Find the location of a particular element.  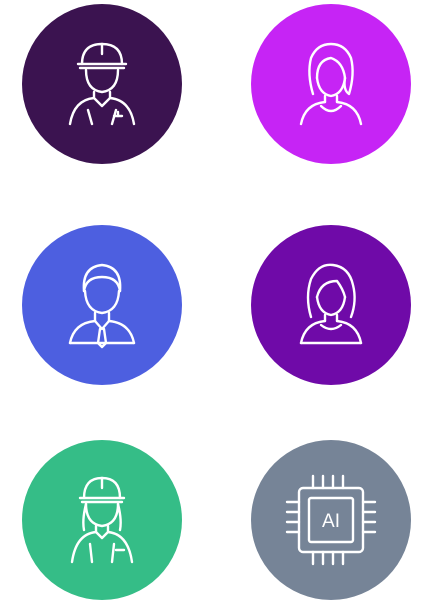

businessman-icon is located at coordinates (102, 306).